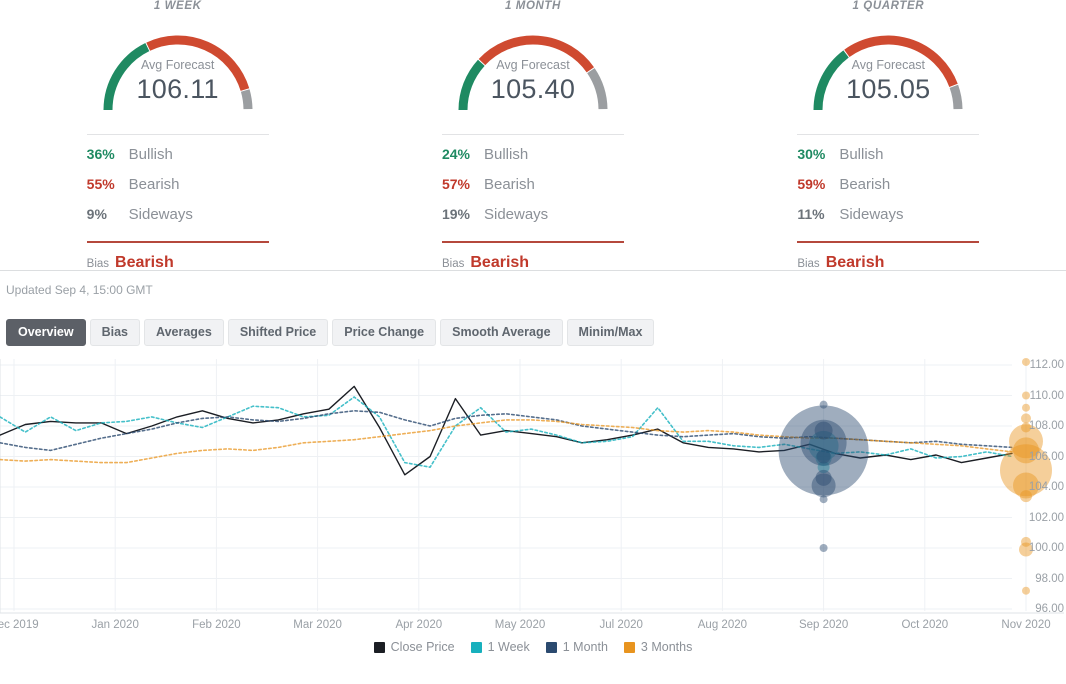 This screenshot has width=1066, height=684. I want to click on gauge-container: Avg Forecast 105.40, so click(532, 70).